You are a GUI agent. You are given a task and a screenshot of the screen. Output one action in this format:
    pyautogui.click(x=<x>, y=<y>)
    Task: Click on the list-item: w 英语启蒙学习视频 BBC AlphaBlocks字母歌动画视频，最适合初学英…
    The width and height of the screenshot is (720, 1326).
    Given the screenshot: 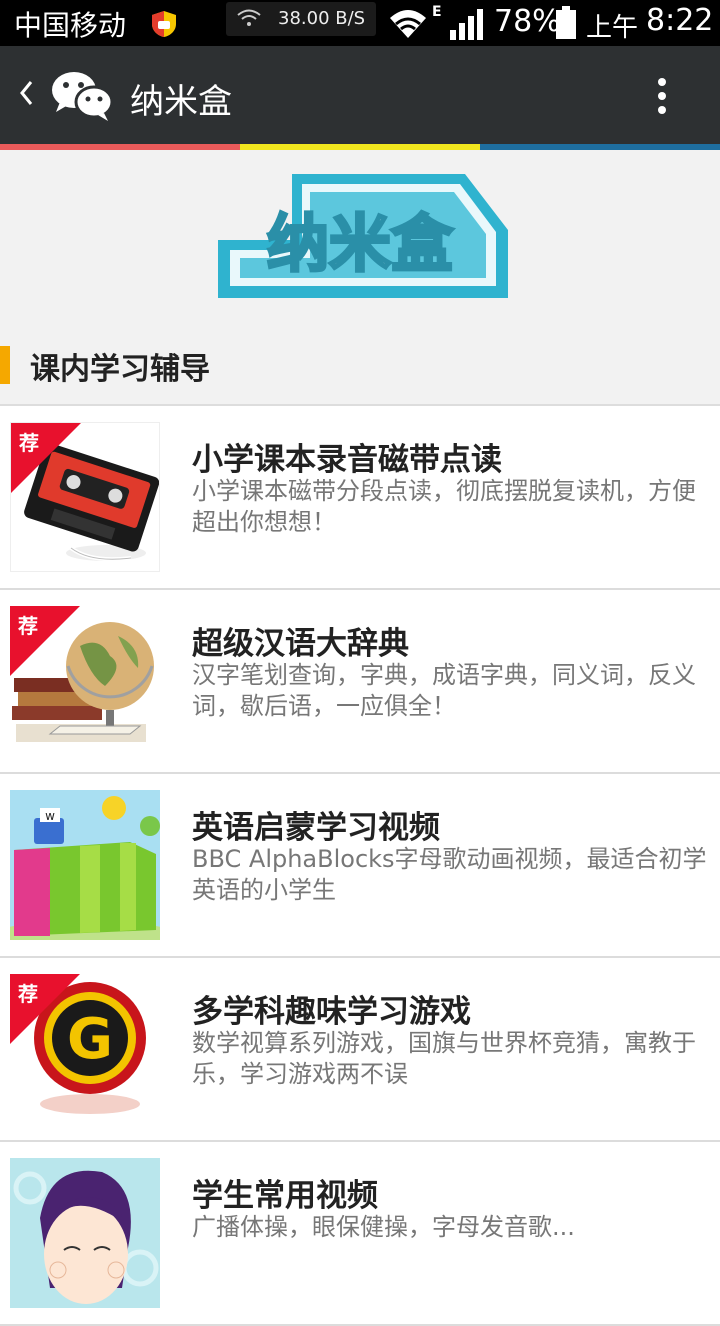 What is the action you would take?
    pyautogui.click(x=360, y=866)
    